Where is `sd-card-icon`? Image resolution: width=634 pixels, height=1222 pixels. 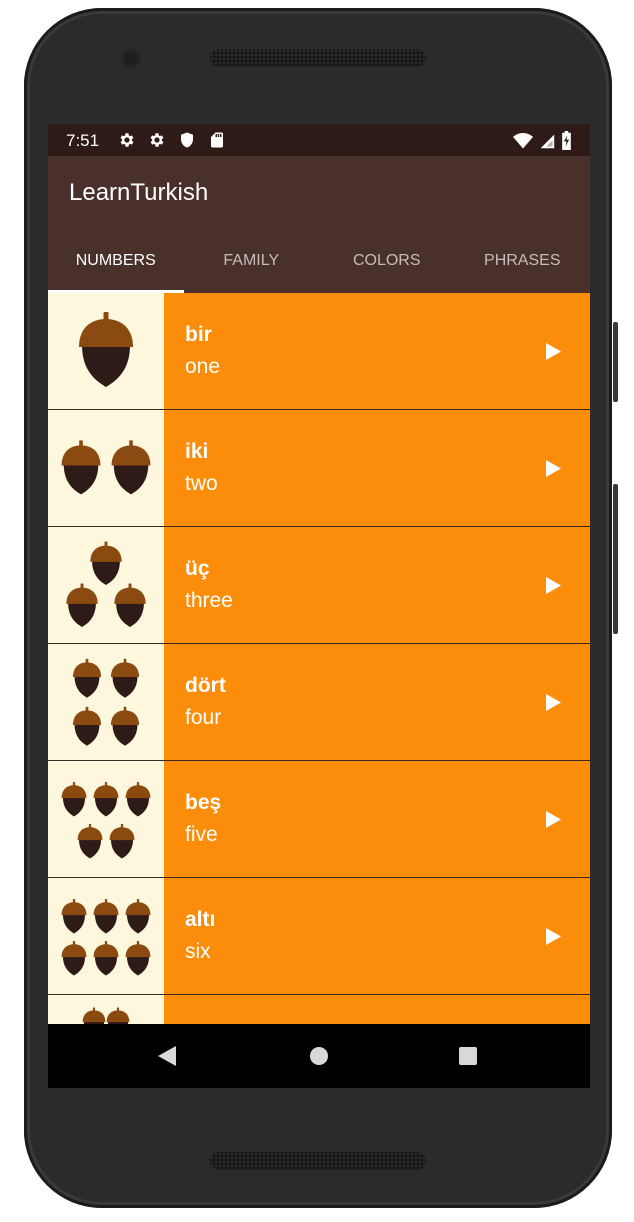 sd-card-icon is located at coordinates (217, 140).